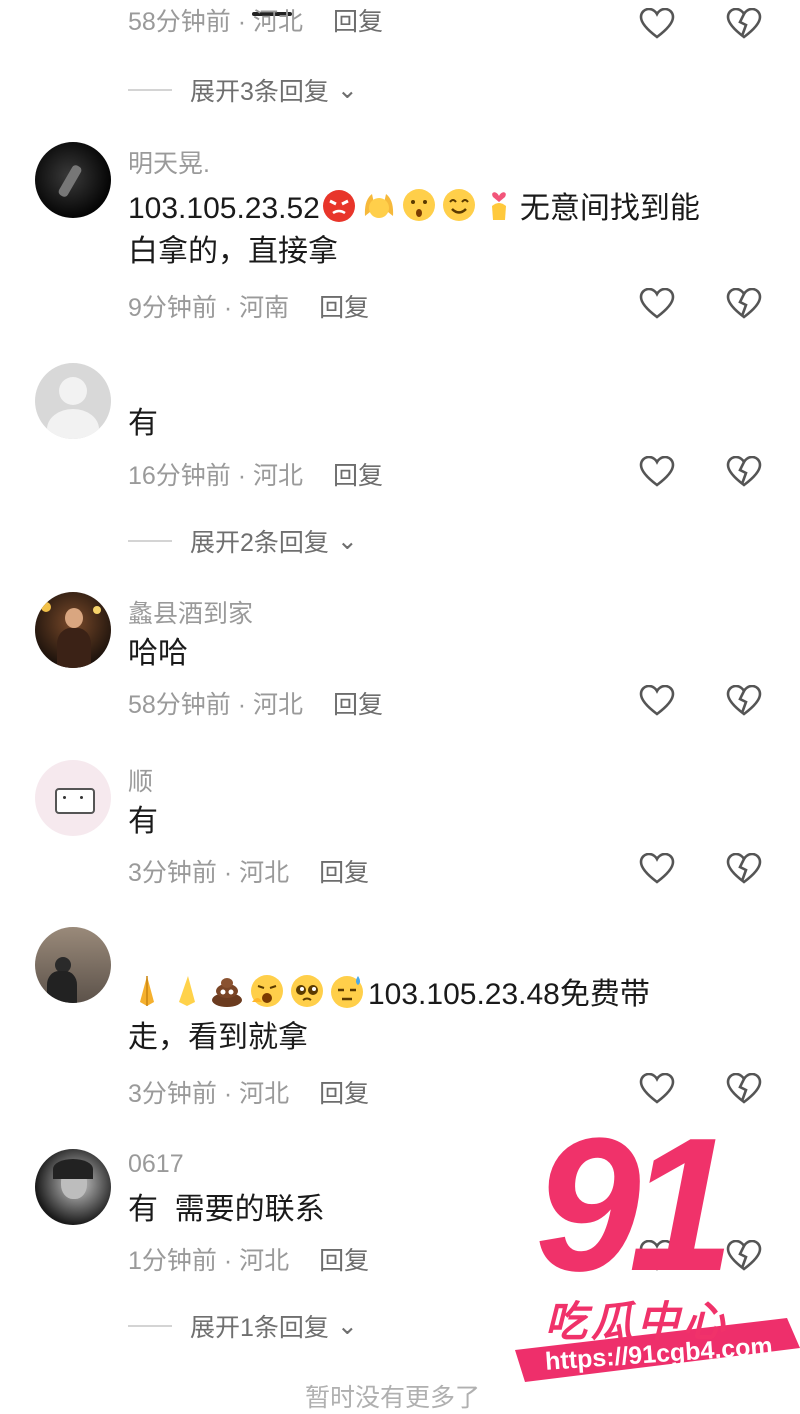 The width and height of the screenshot is (800, 1414). I want to click on expand-label: 展开3条回复, so click(259, 92).